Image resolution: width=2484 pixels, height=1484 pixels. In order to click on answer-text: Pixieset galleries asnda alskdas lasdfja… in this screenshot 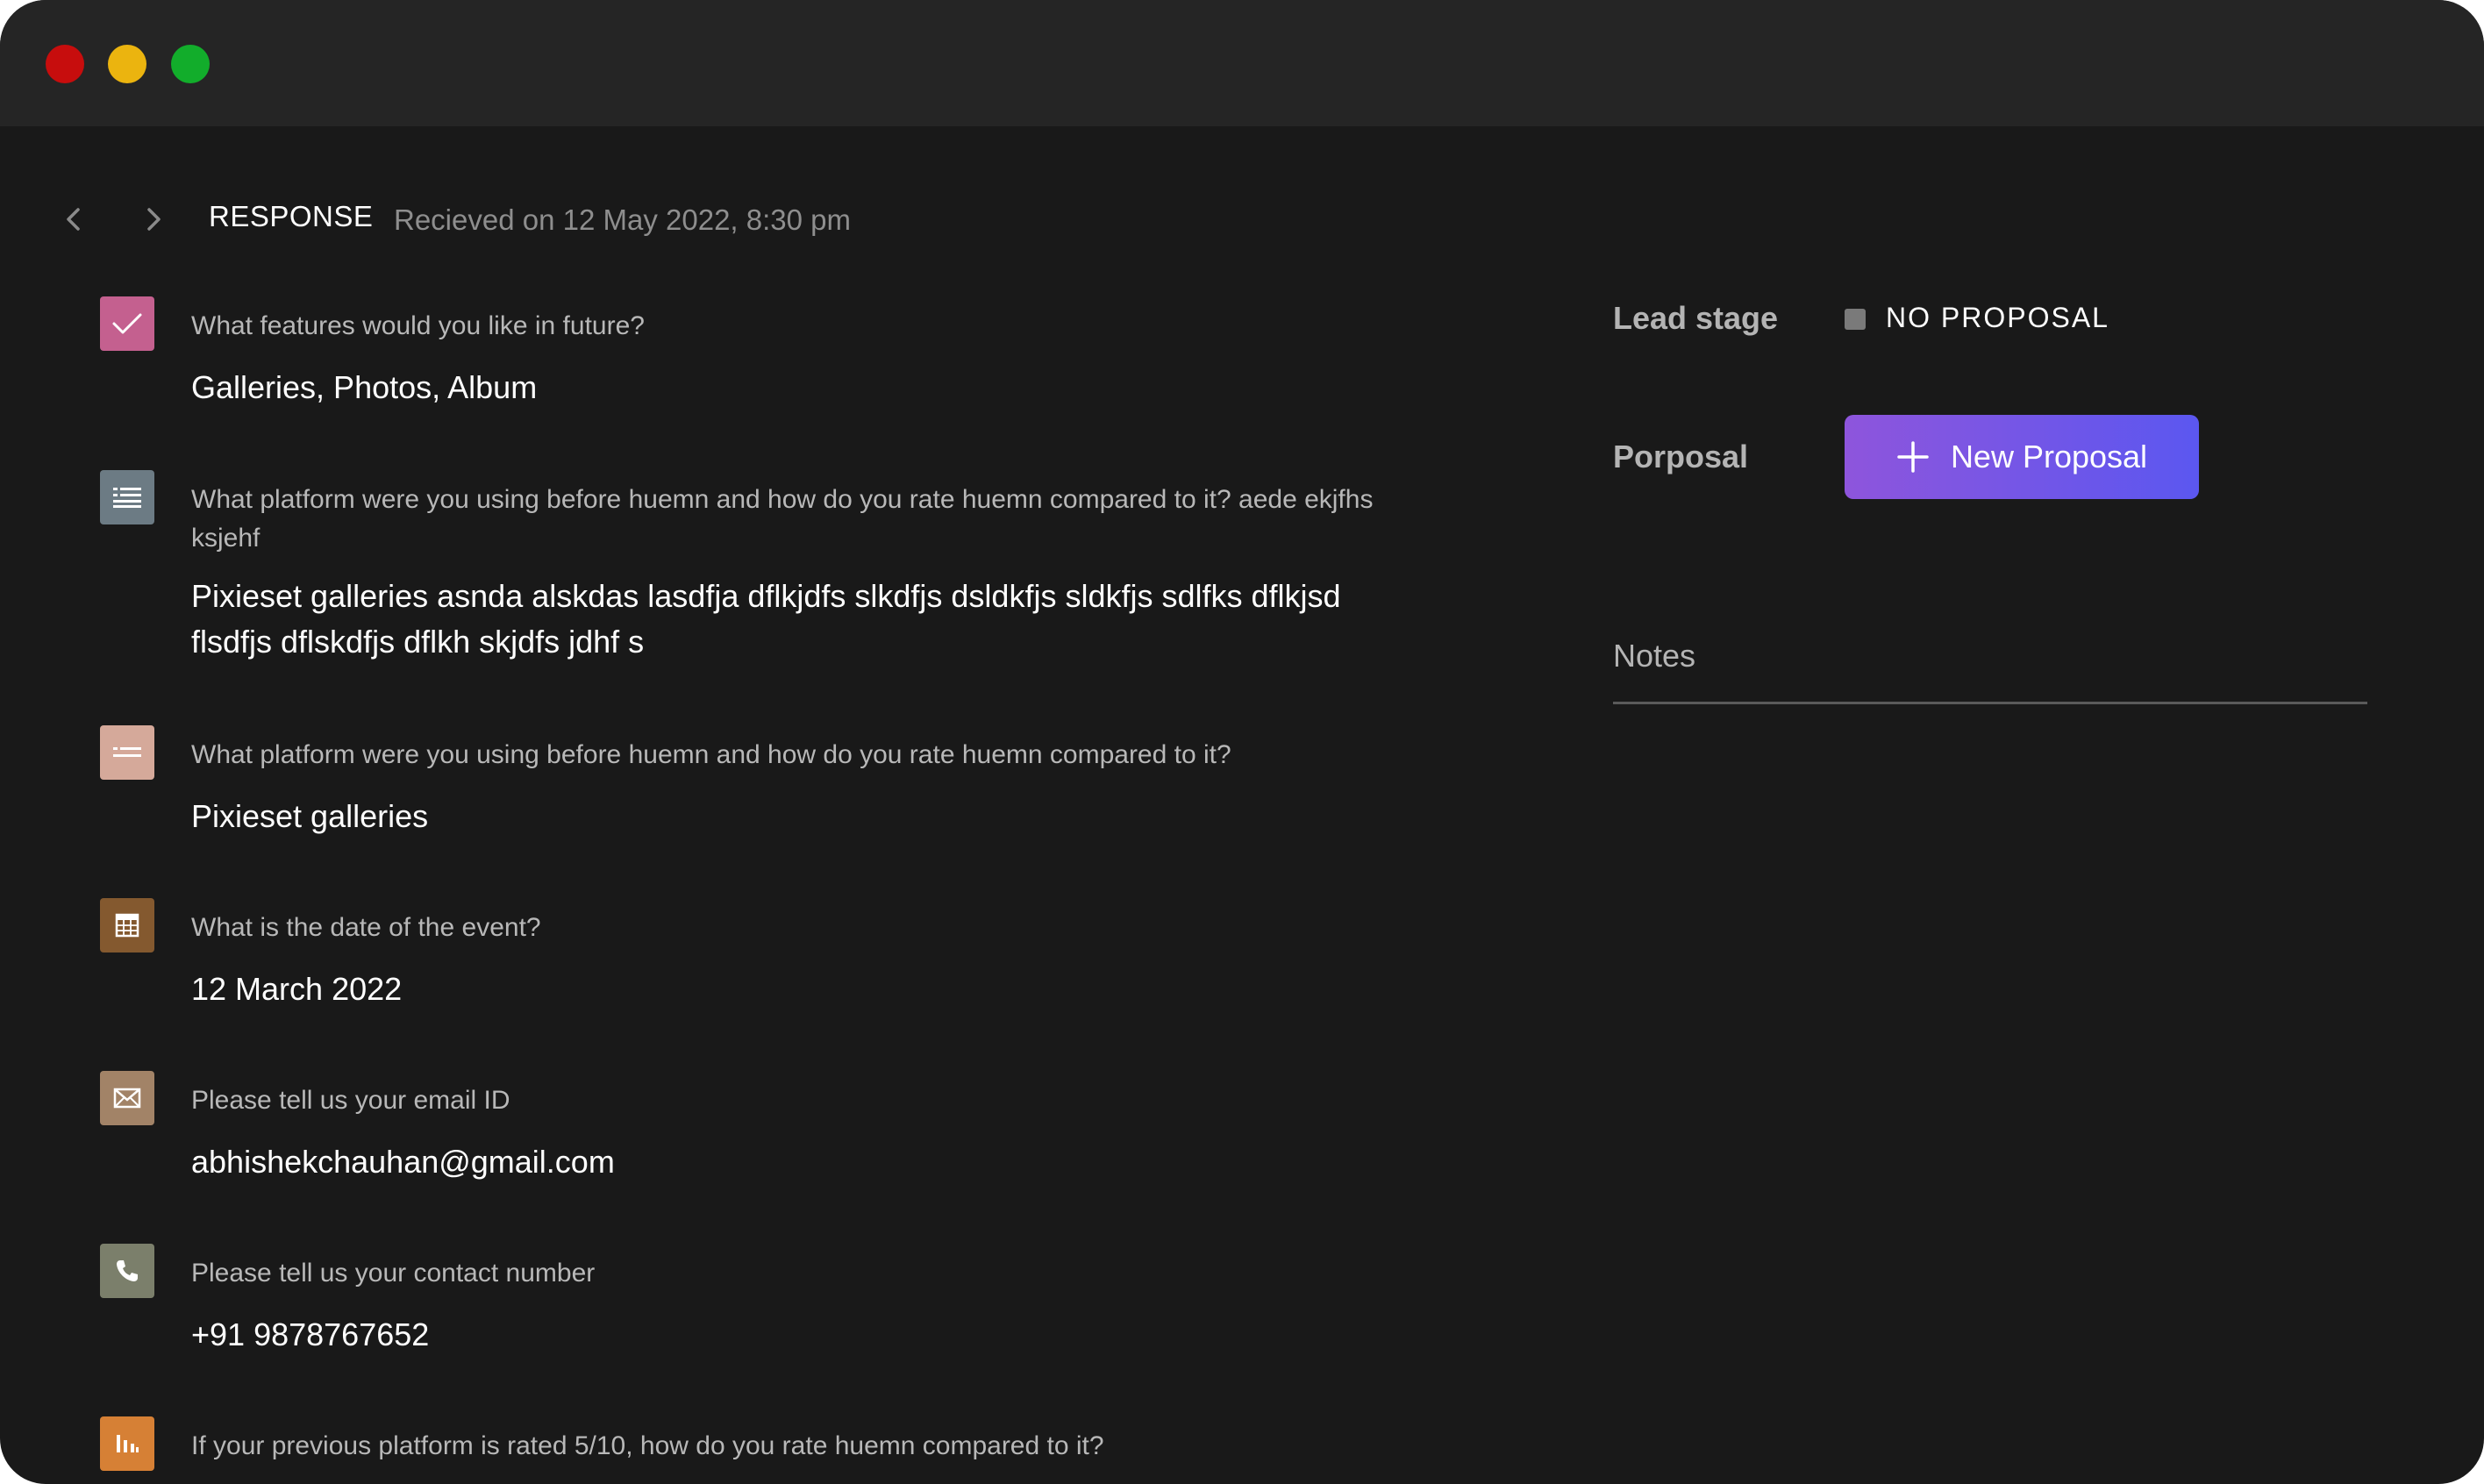, I will do `click(766, 619)`.